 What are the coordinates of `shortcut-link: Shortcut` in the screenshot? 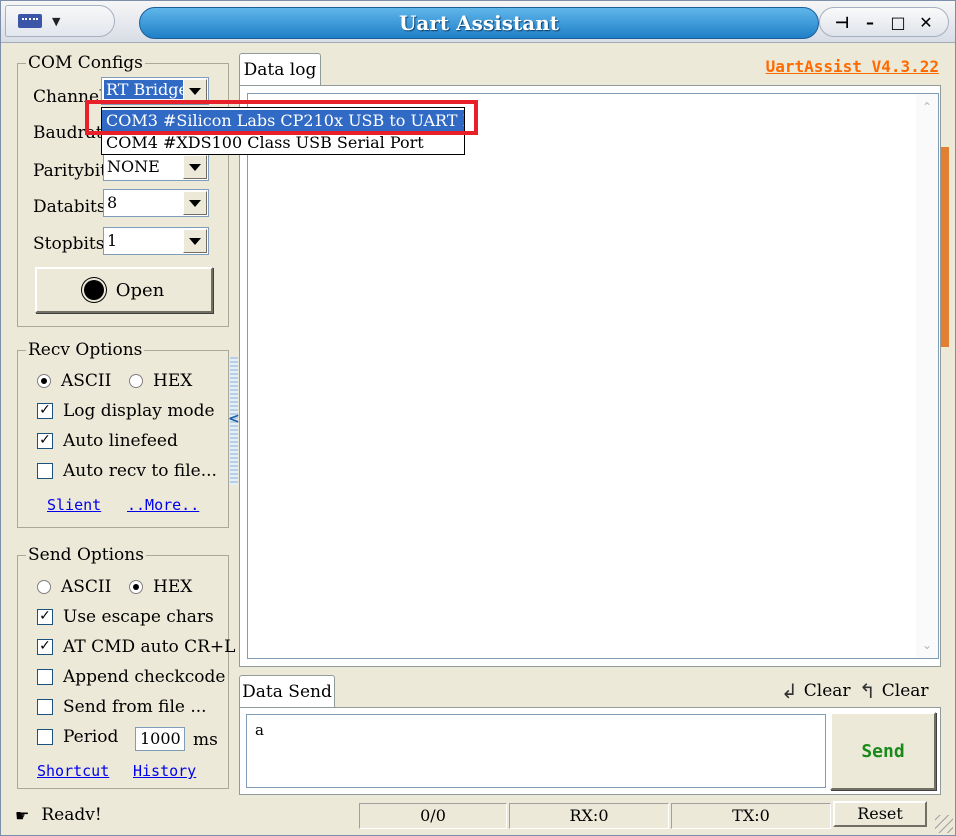 It's located at (73, 771).